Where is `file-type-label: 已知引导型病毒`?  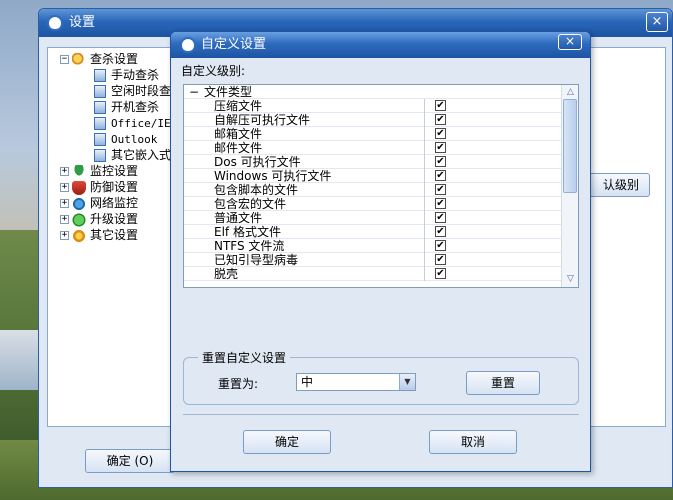
file-type-label: 已知引导型病毒 is located at coordinates (256, 260).